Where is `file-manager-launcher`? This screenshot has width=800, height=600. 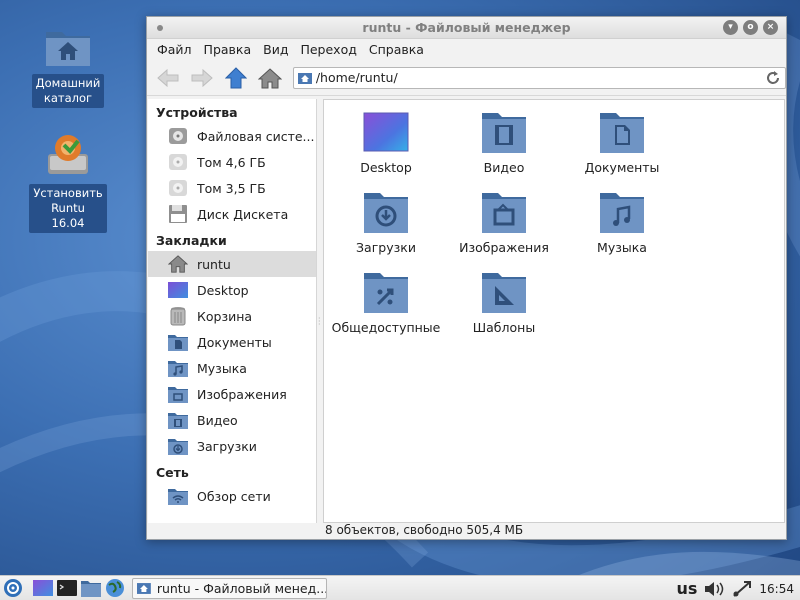
file-manager-launcher is located at coordinates (91, 588).